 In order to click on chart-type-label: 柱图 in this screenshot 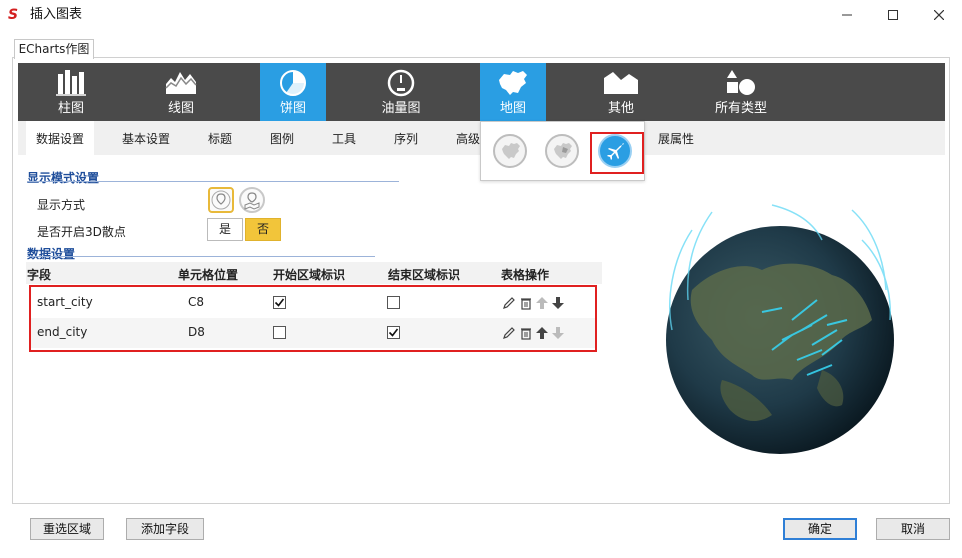, I will do `click(70, 108)`.